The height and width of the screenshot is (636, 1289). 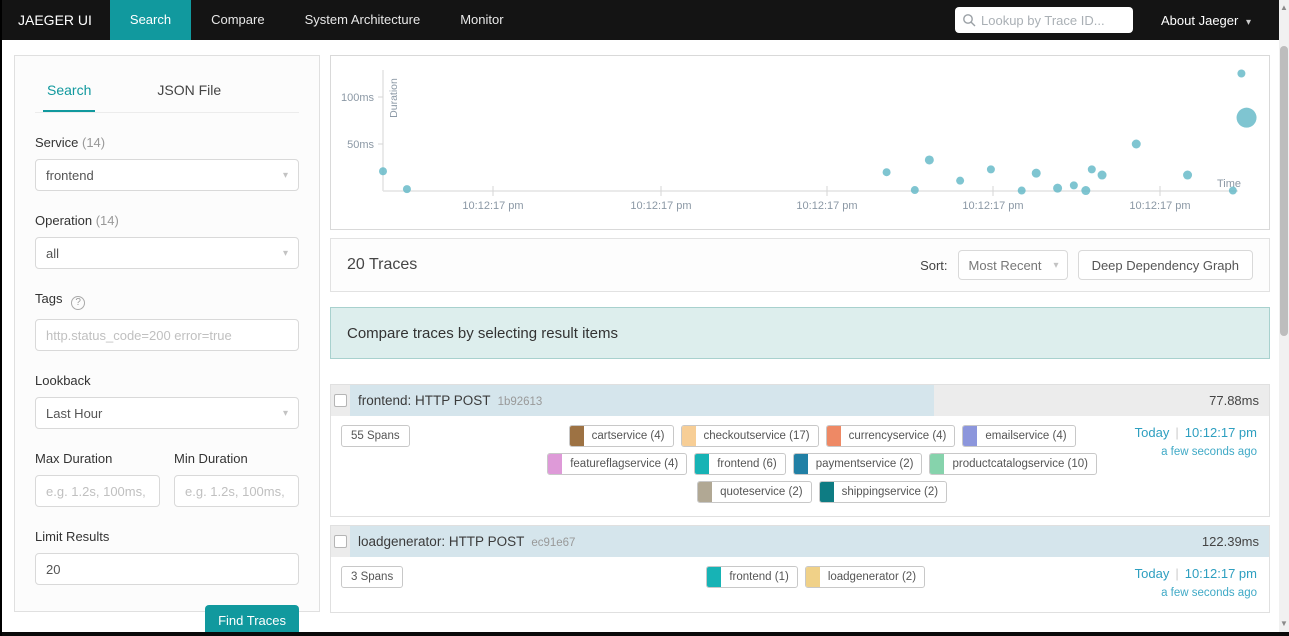 I want to click on lookback-select: Last Hour ▾, so click(x=167, y=413).